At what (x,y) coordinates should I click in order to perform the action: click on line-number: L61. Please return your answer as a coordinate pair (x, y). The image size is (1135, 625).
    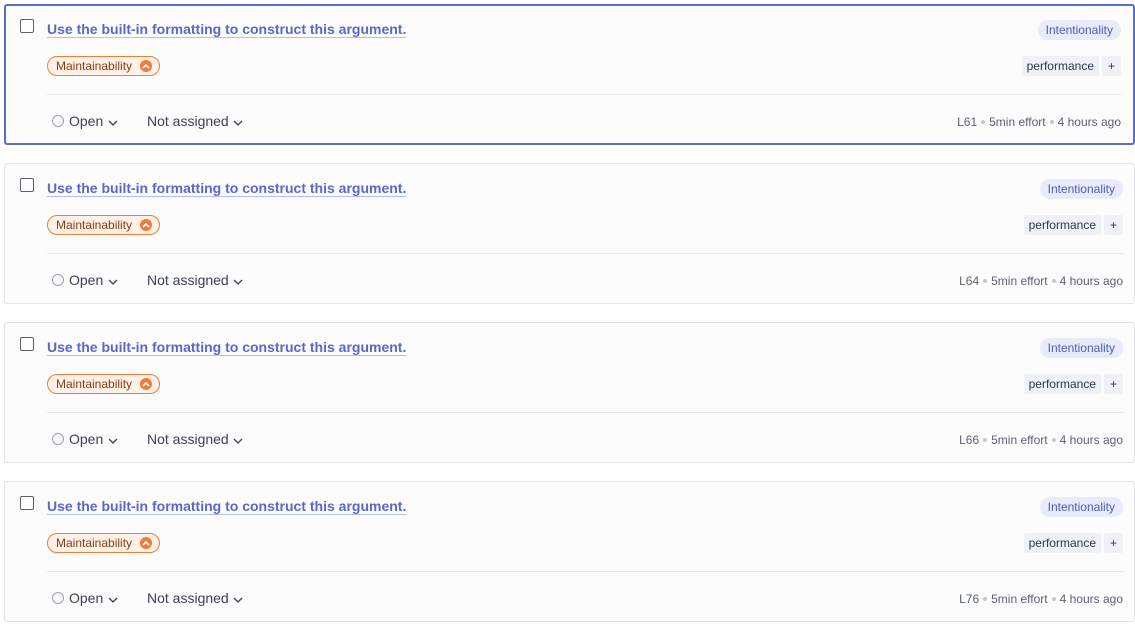
    Looking at the image, I should click on (967, 122).